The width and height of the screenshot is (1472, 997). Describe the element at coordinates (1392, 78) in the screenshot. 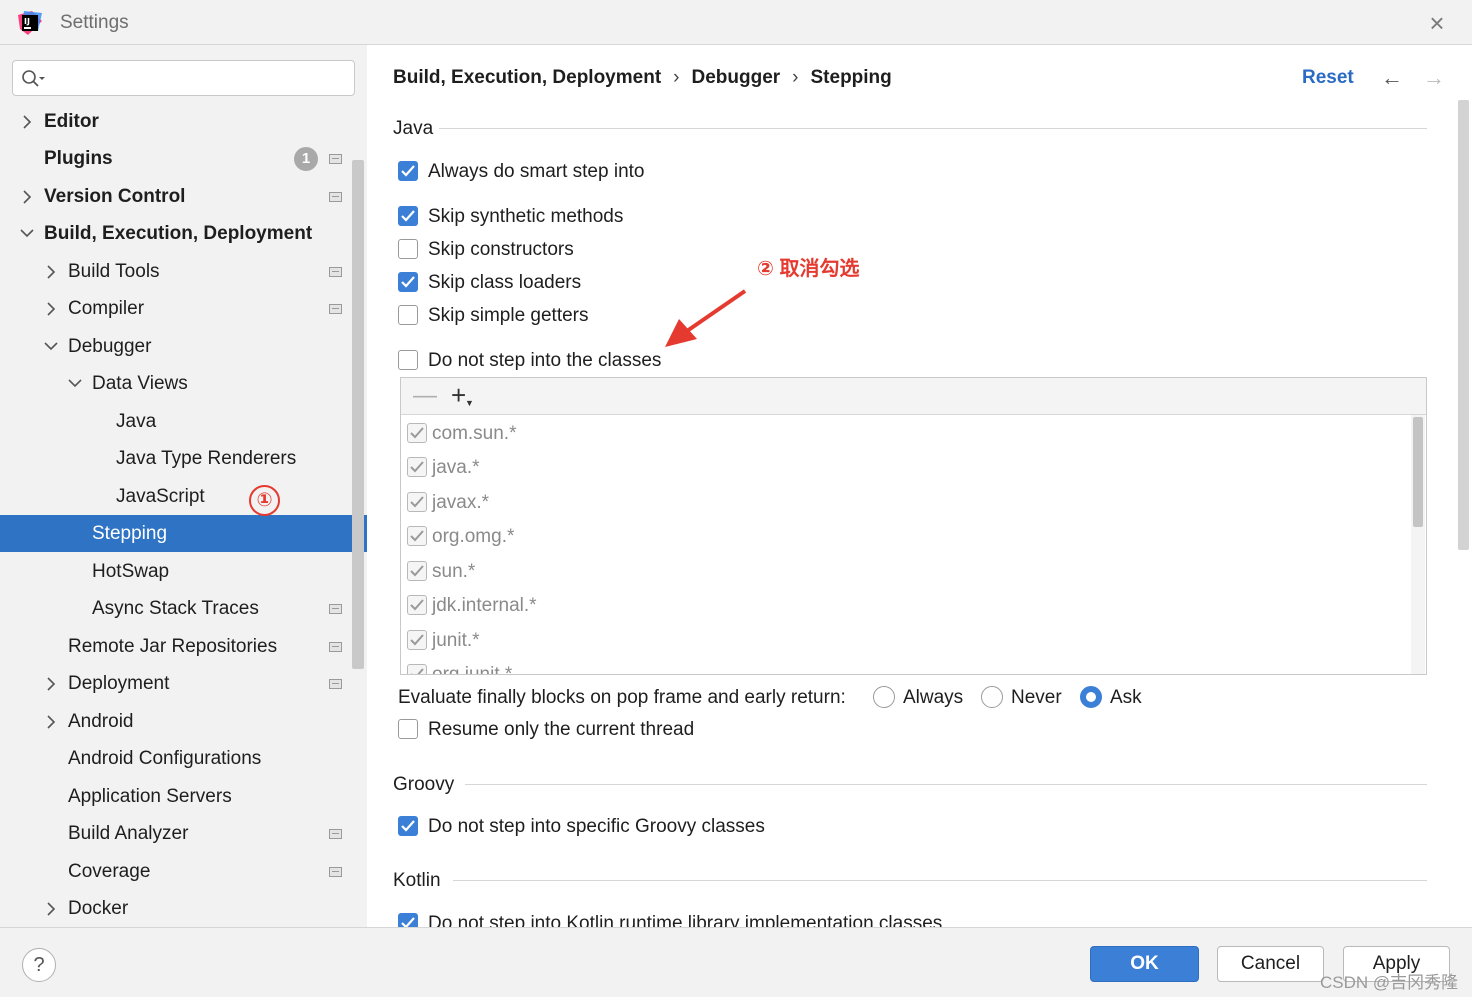

I see `arrow-back-icon: ←` at that location.